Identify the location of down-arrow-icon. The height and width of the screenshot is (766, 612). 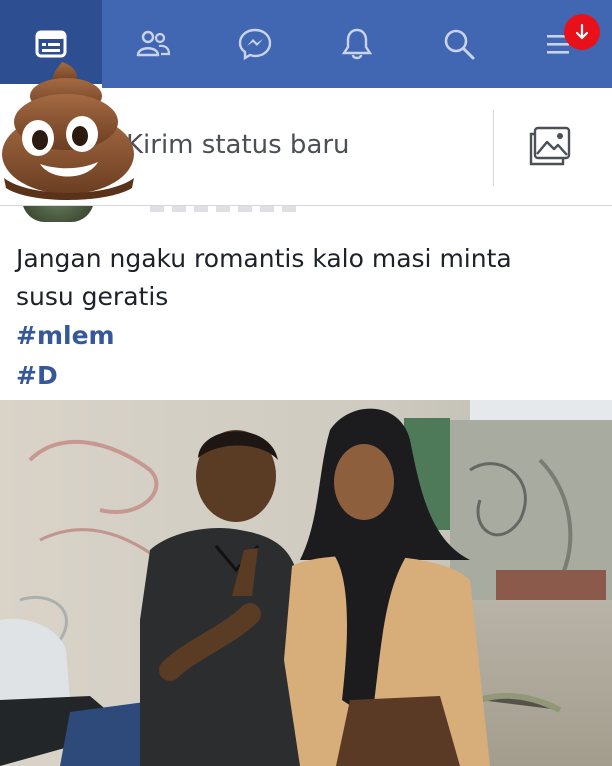
(582, 31).